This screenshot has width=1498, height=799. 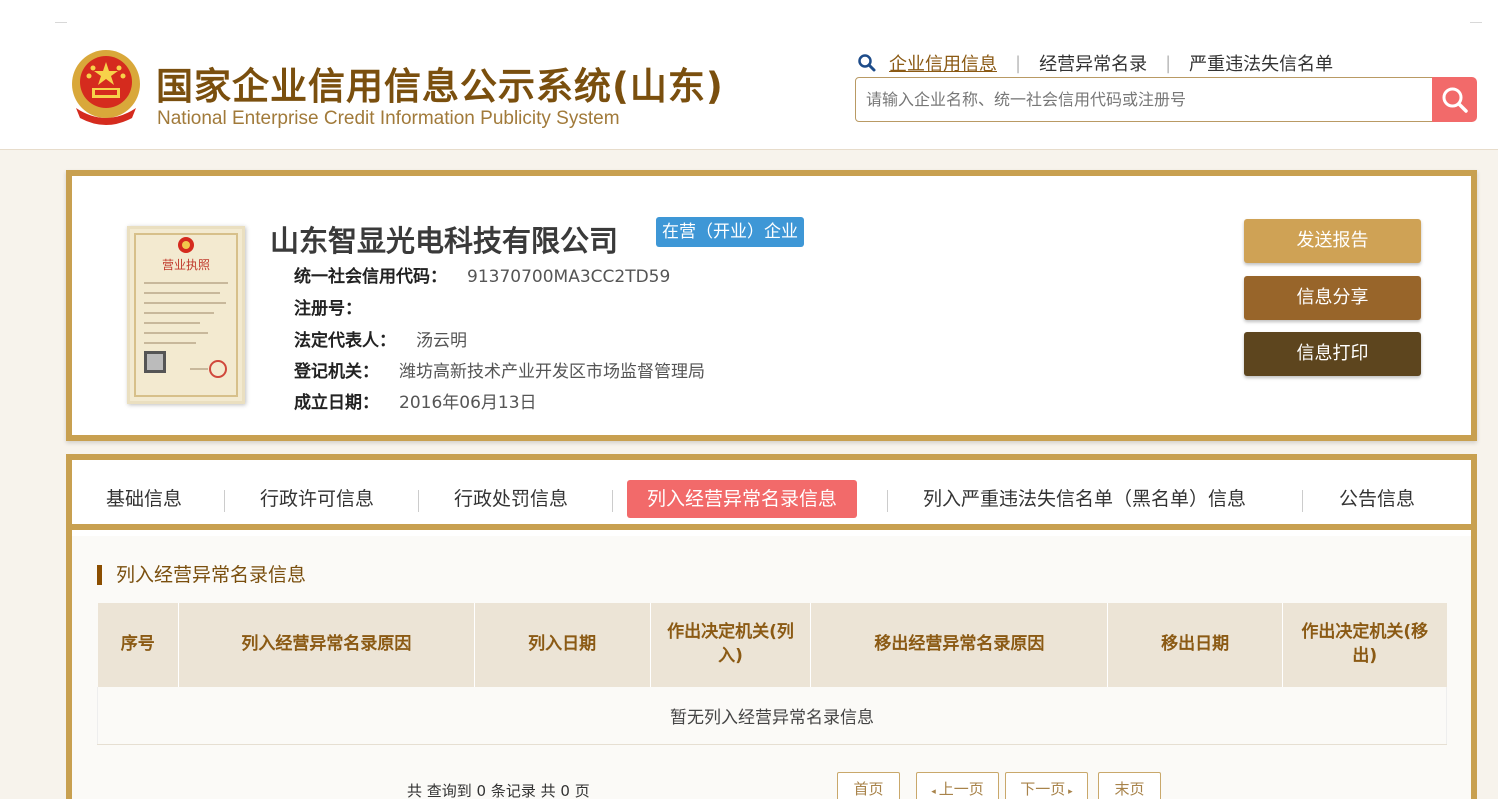 I want to click on nav-abnormal-list: 经营异常名录, so click(x=1093, y=63).